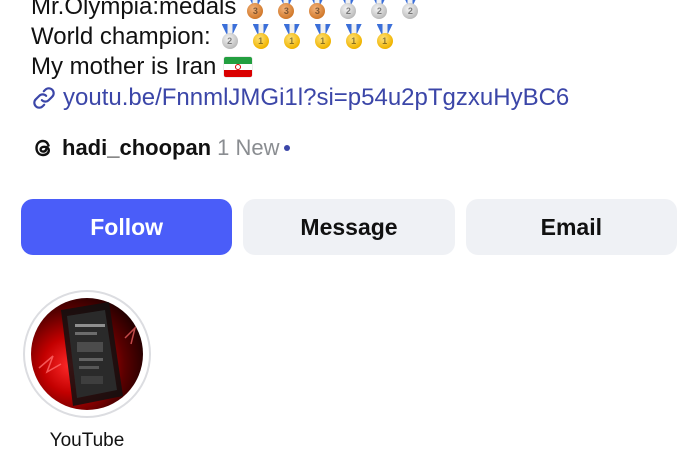  I want to click on highlight-thumbnail-art, so click(87, 354).